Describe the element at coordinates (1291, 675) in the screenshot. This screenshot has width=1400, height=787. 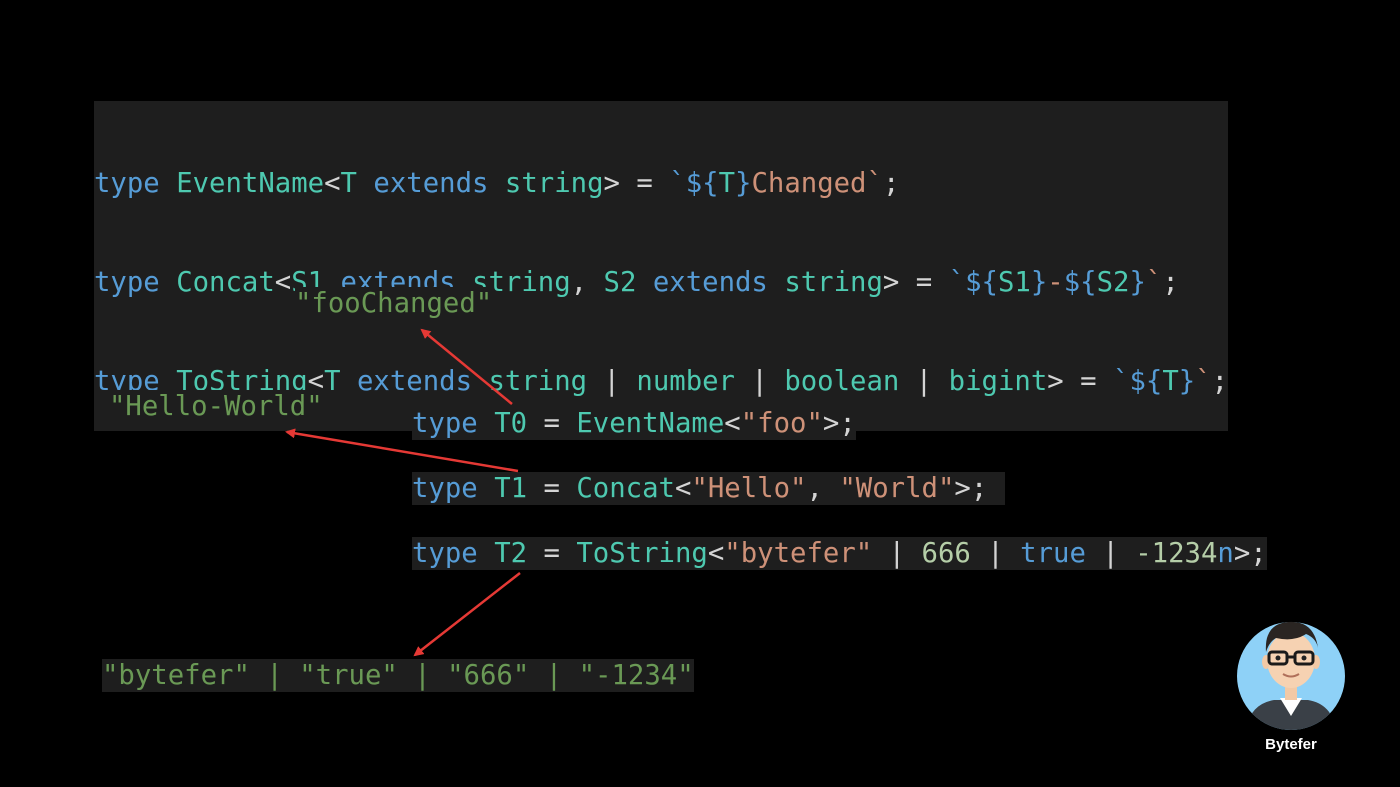
I see `avatar-icon` at that location.